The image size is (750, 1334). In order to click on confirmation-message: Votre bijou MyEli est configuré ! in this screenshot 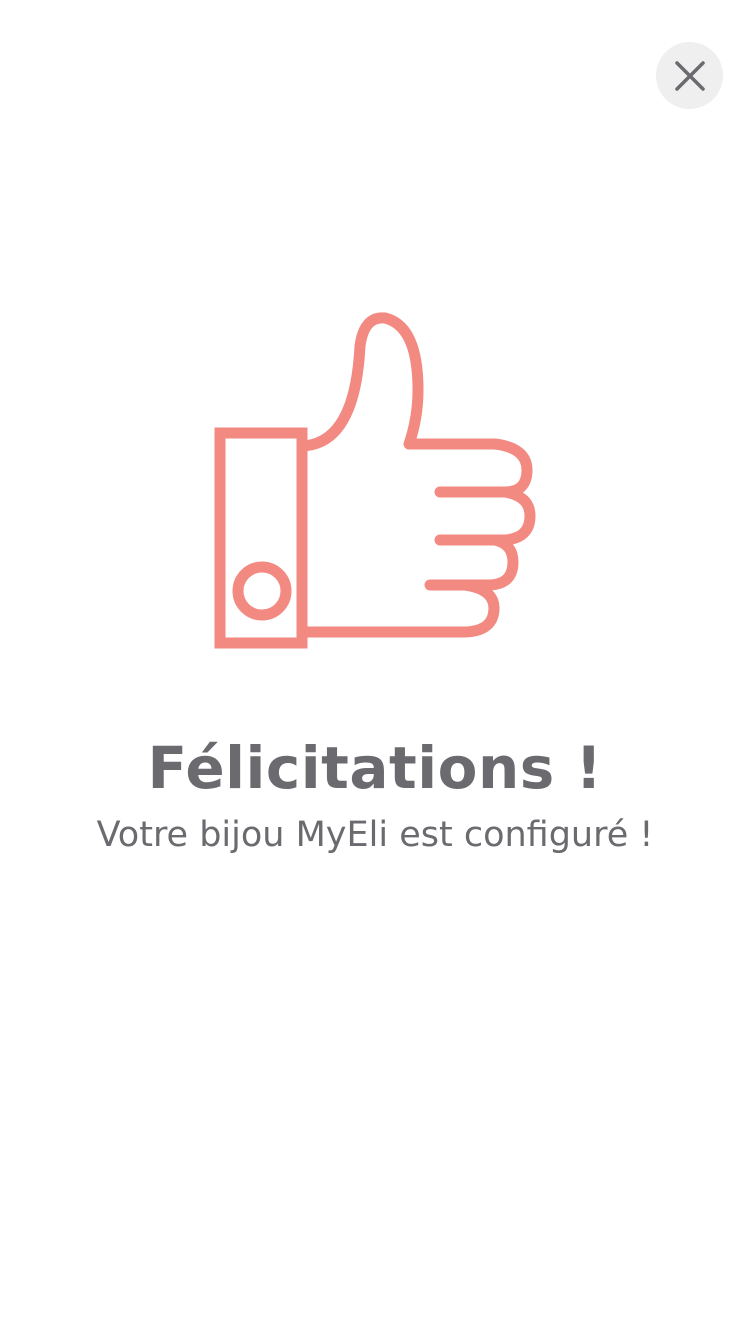, I will do `click(375, 835)`.